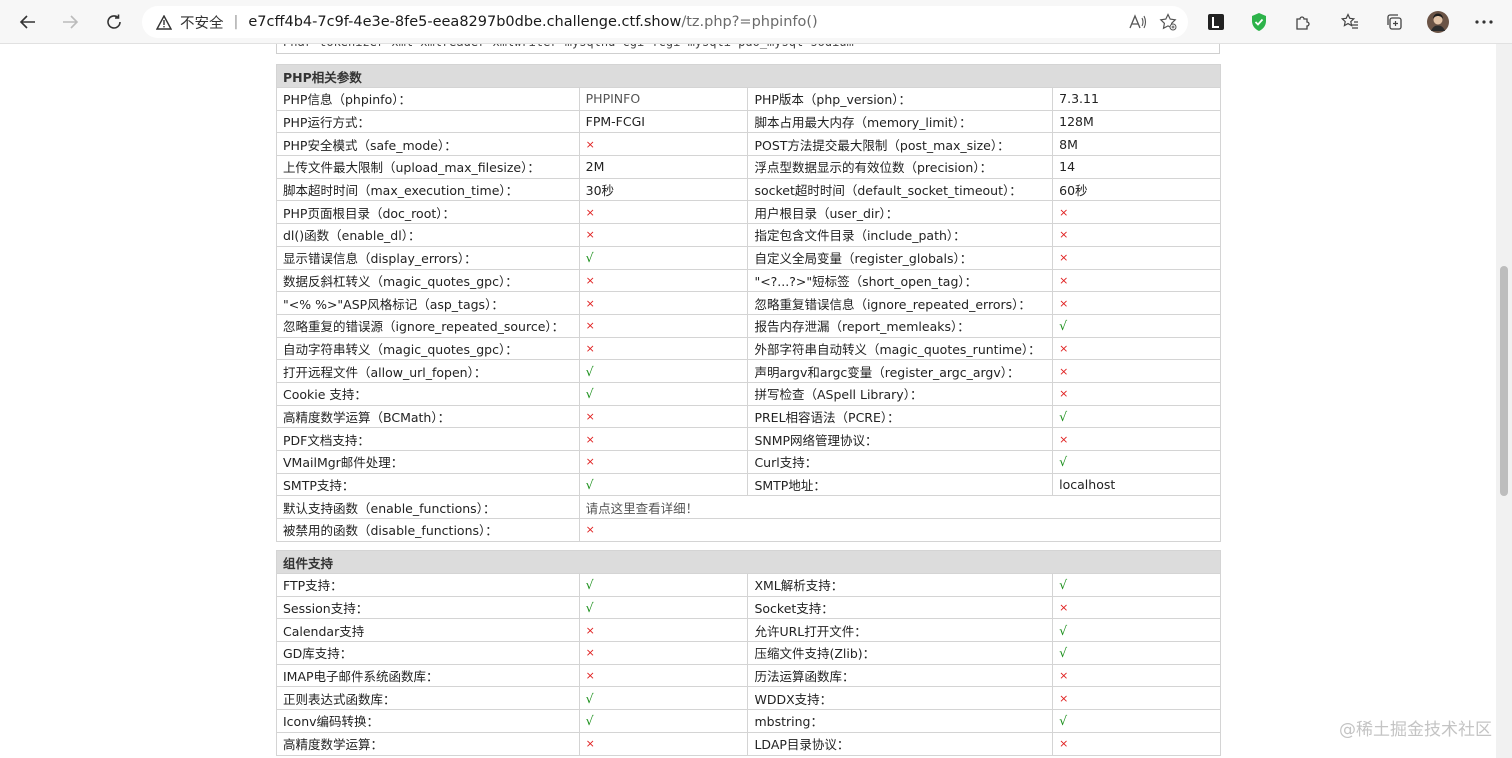 This screenshot has width=1512, height=758. Describe the element at coordinates (900, 167) in the screenshot. I see `param-label: 浮点型数据显示的有效位数（precision）：` at that location.